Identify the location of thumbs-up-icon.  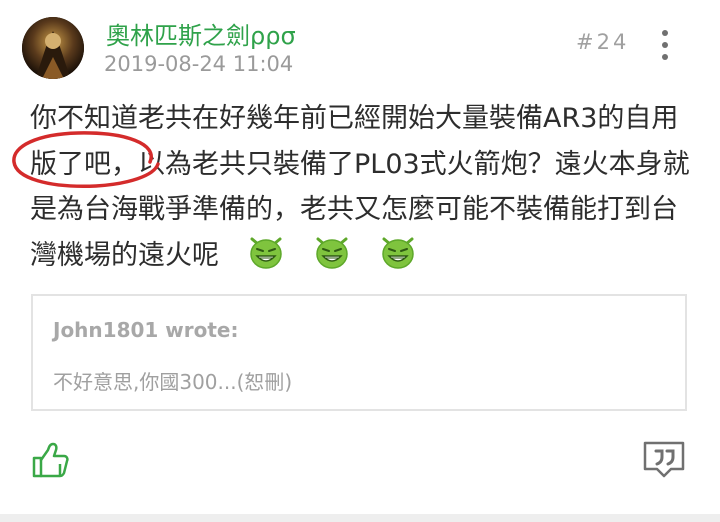
(51, 460).